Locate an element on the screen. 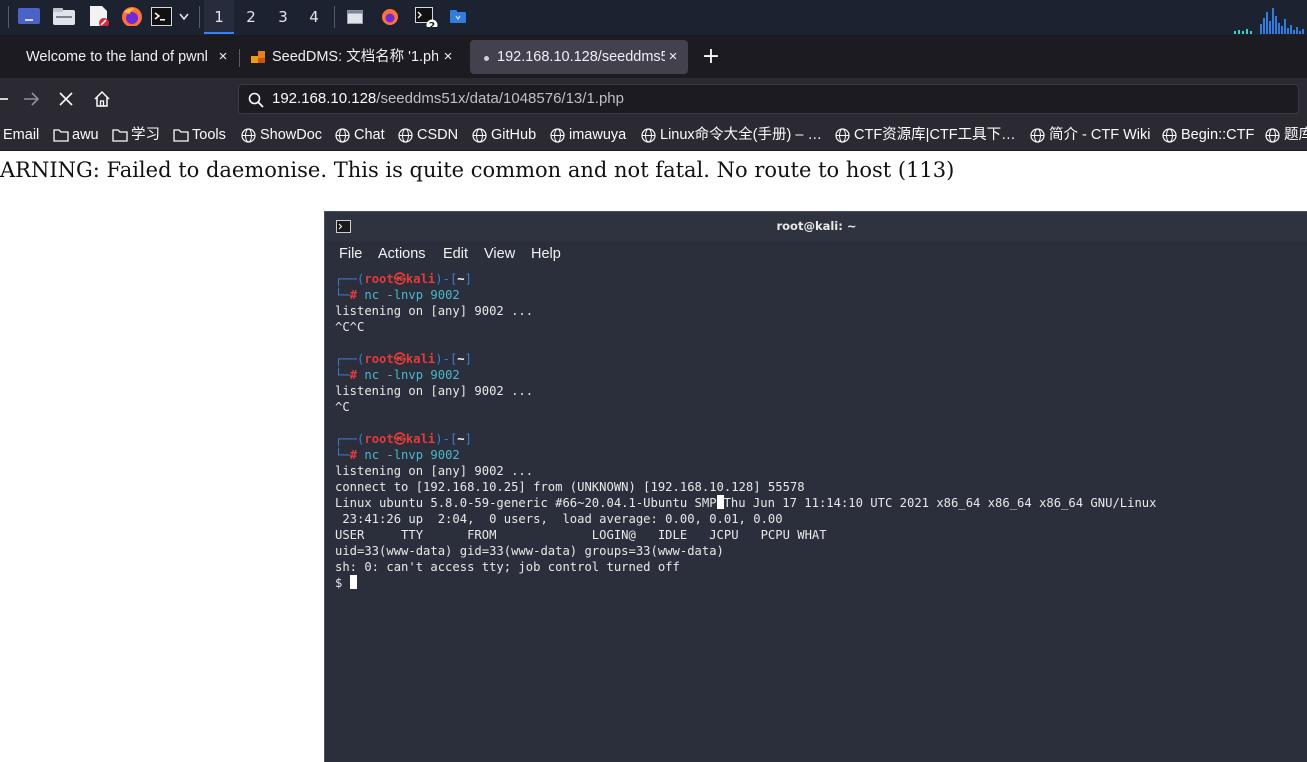 Image resolution: width=1307 pixels, height=762 pixels. shell-prompt-line: $ is located at coordinates (820, 583).